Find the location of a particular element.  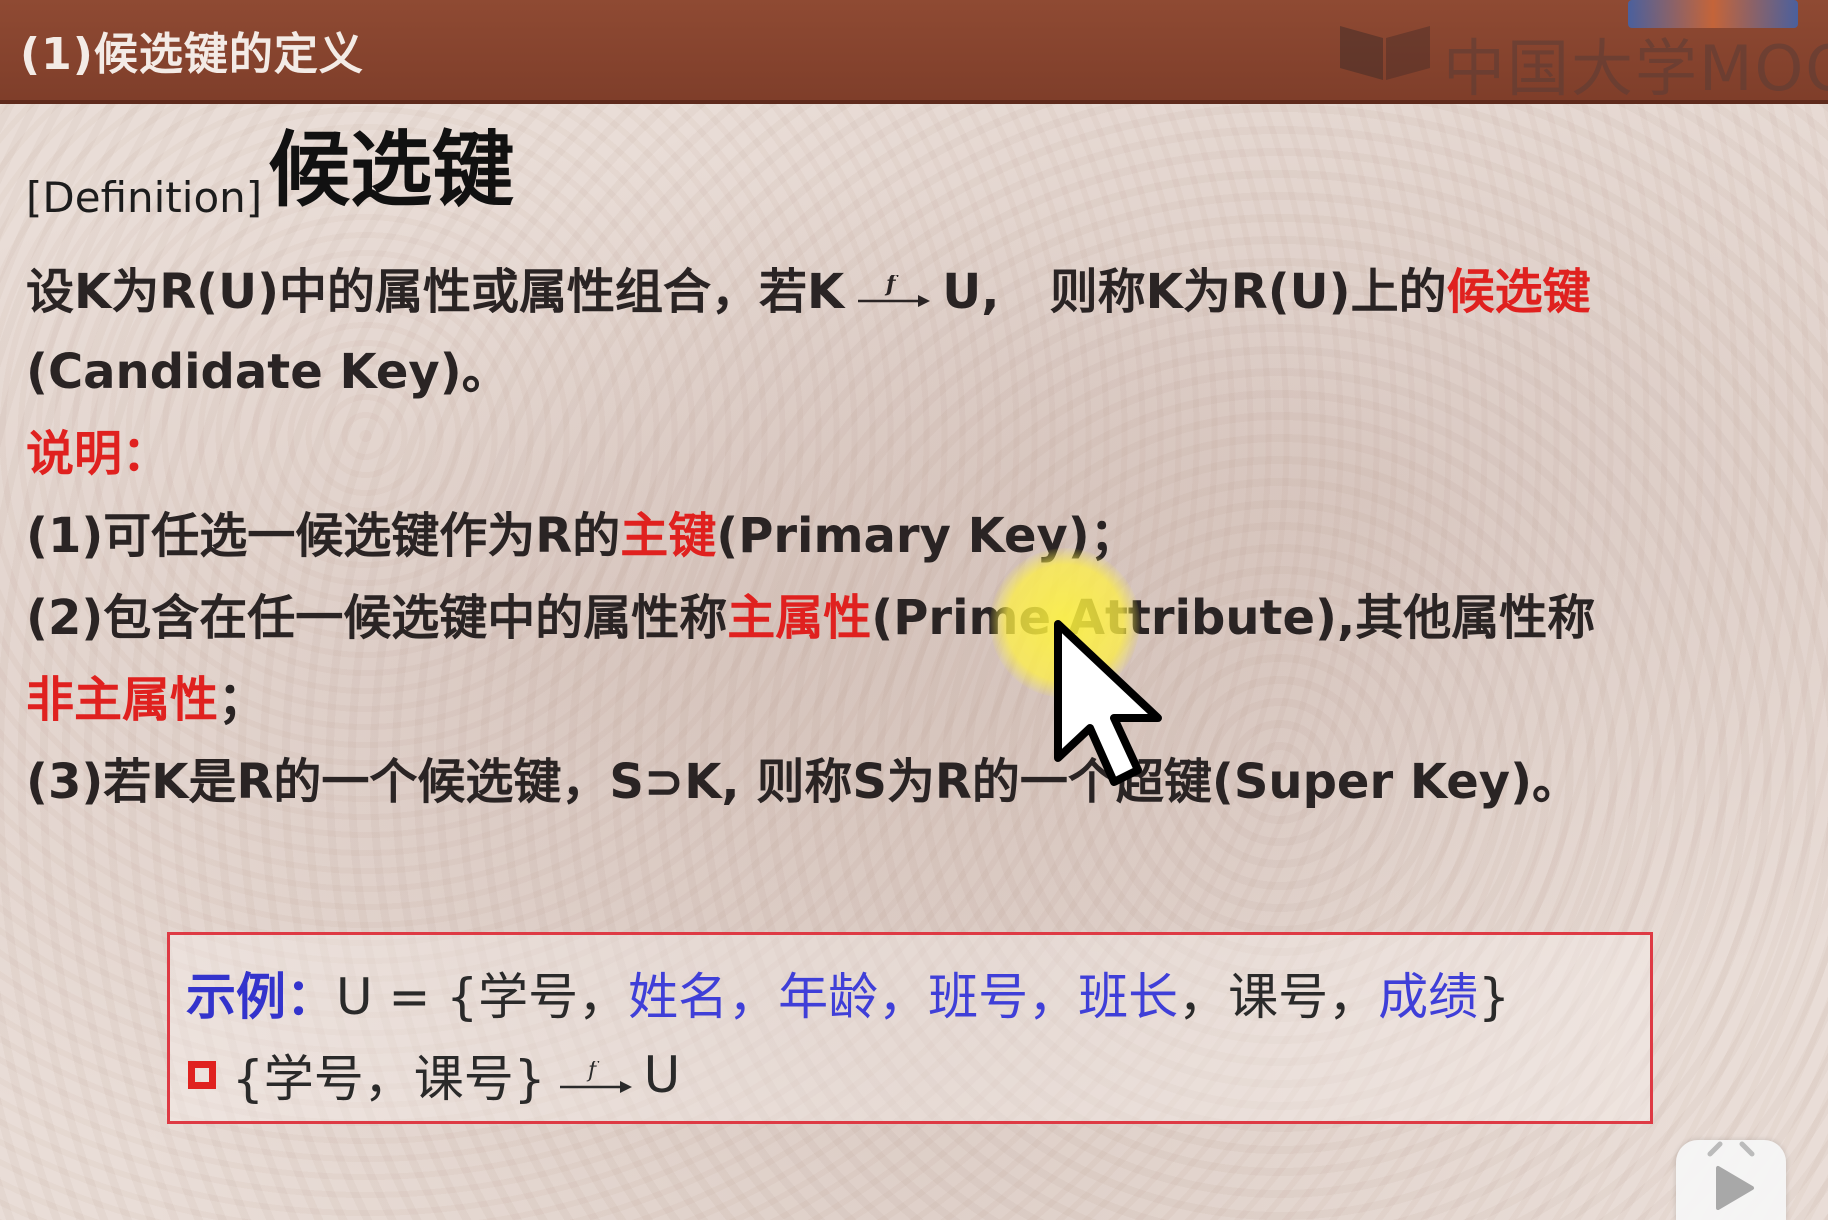

slide-section-title: (1)候选键的定义 is located at coordinates (192, 54).